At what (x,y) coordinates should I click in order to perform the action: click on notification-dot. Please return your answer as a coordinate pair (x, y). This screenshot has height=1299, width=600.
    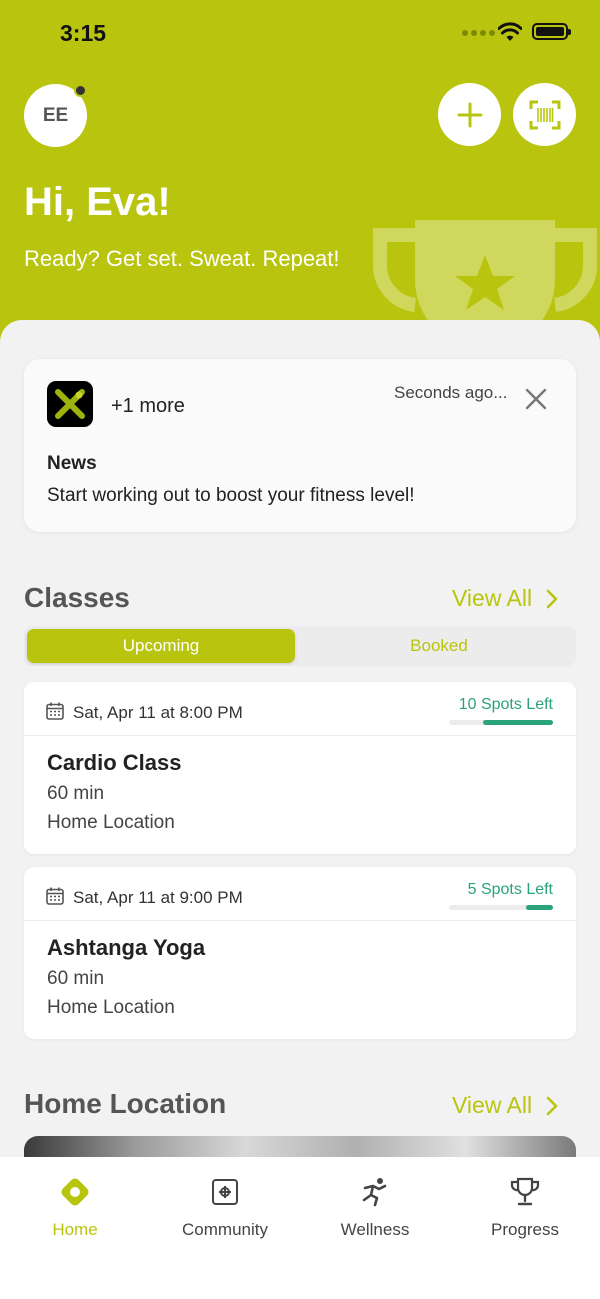
    Looking at the image, I should click on (80, 90).